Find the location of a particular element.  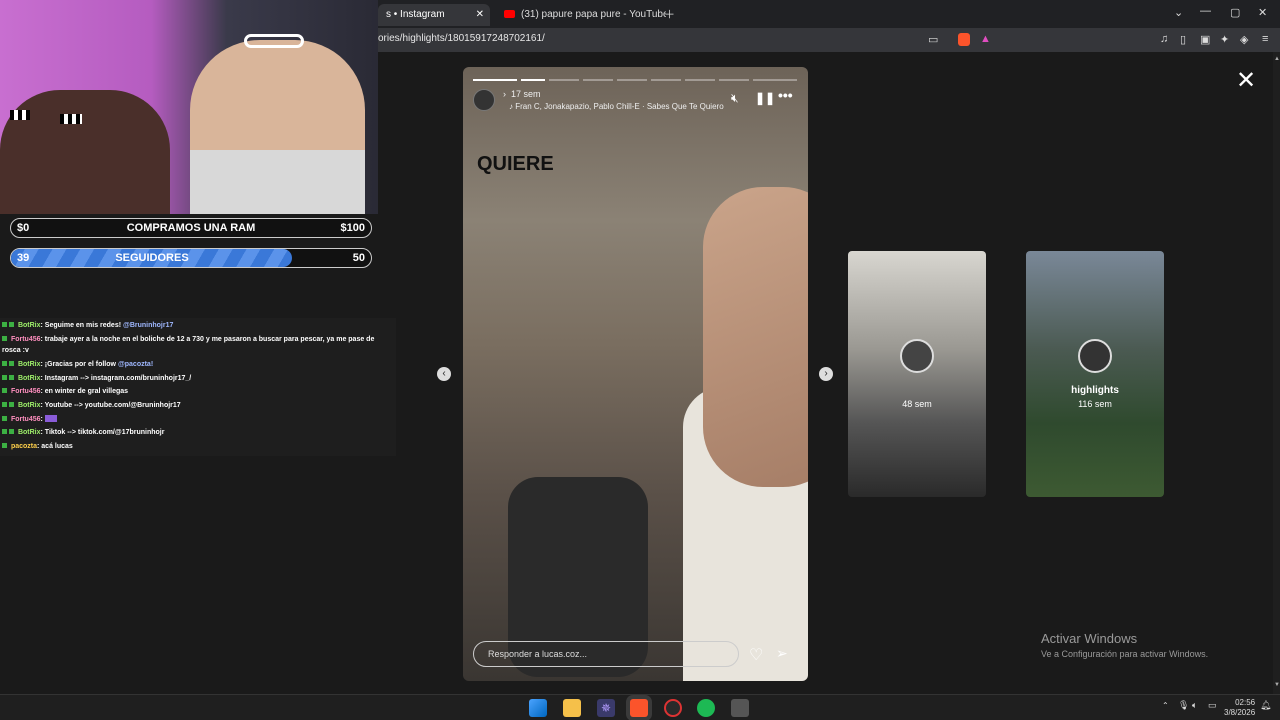

chat-text: : ¡Gracias por el follow is located at coordinates (78, 364).